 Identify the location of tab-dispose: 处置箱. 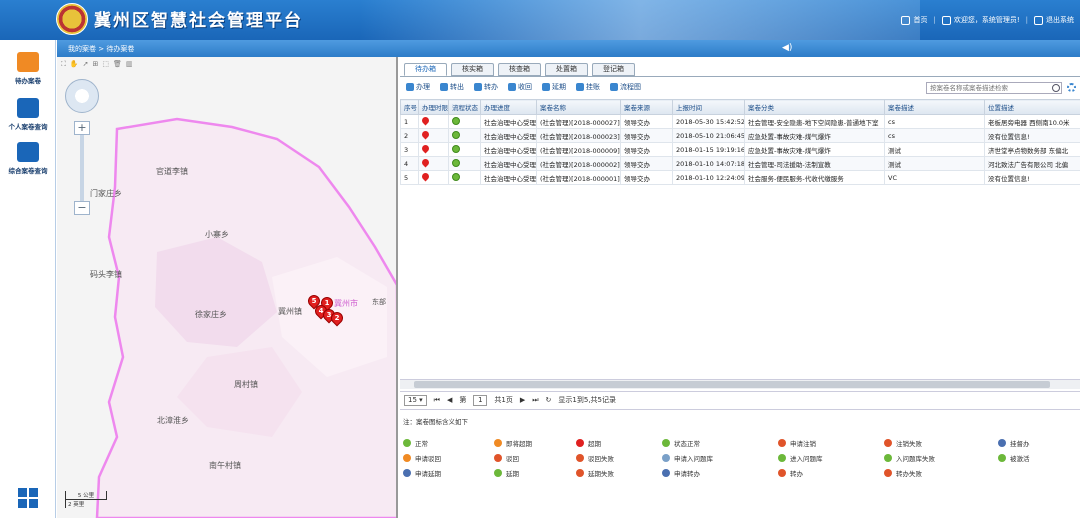
(566, 69).